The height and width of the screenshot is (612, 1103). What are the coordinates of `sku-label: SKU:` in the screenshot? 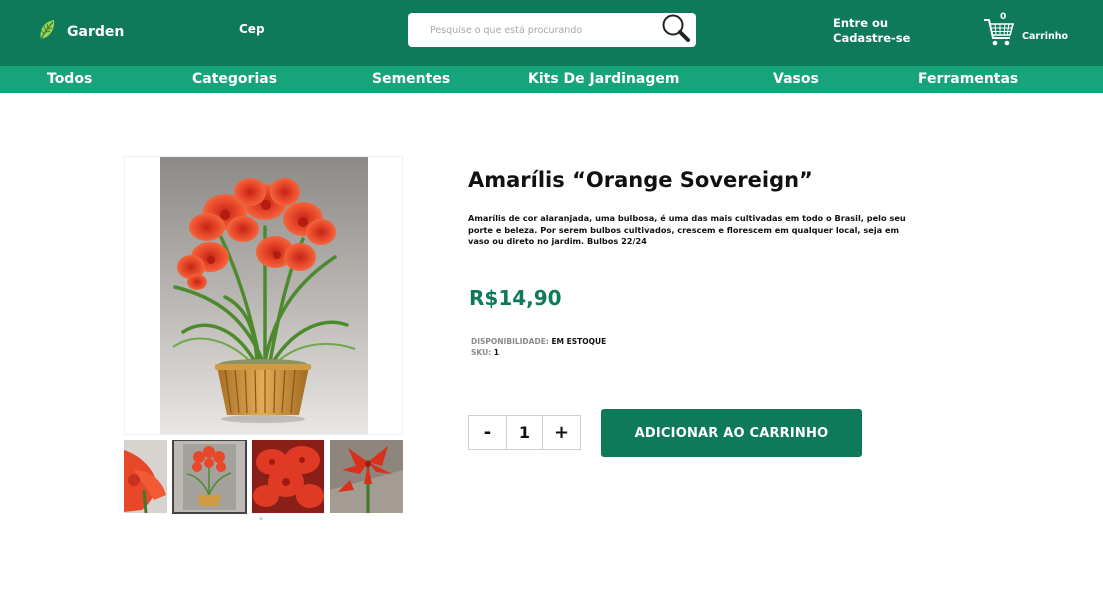 It's located at (481, 352).